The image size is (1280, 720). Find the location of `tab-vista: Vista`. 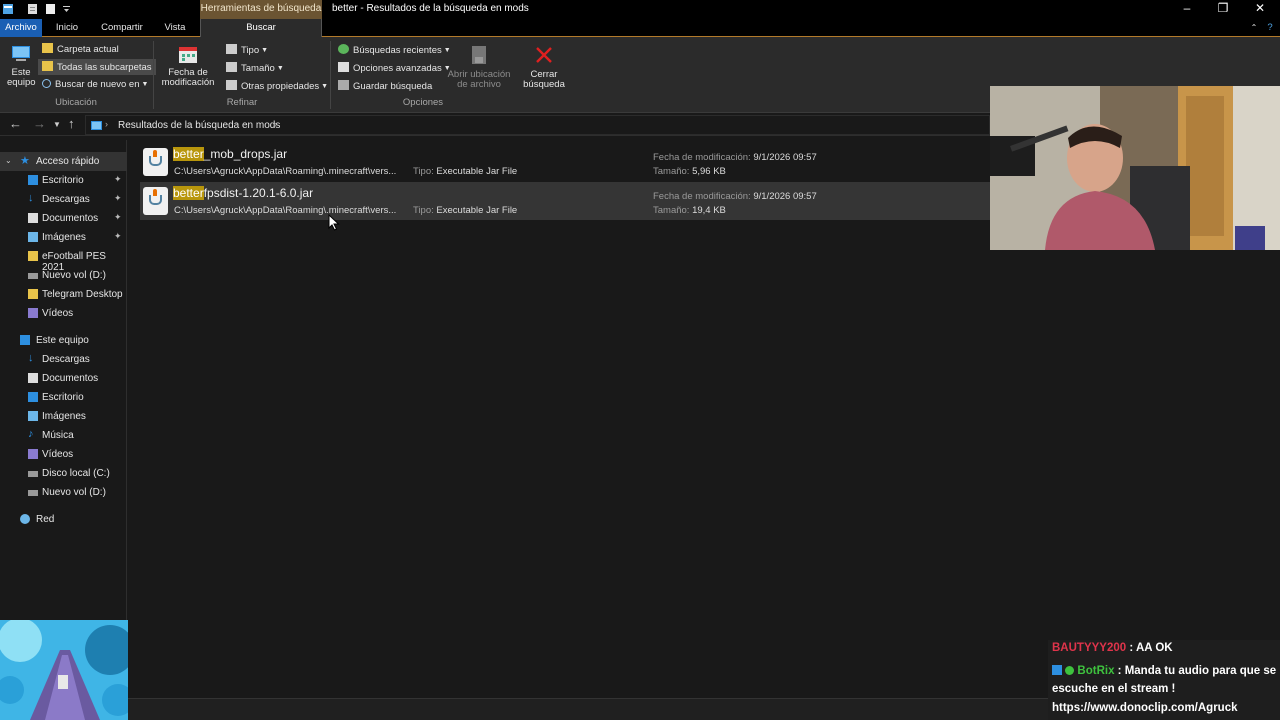

tab-vista: Vista is located at coordinates (175, 28).